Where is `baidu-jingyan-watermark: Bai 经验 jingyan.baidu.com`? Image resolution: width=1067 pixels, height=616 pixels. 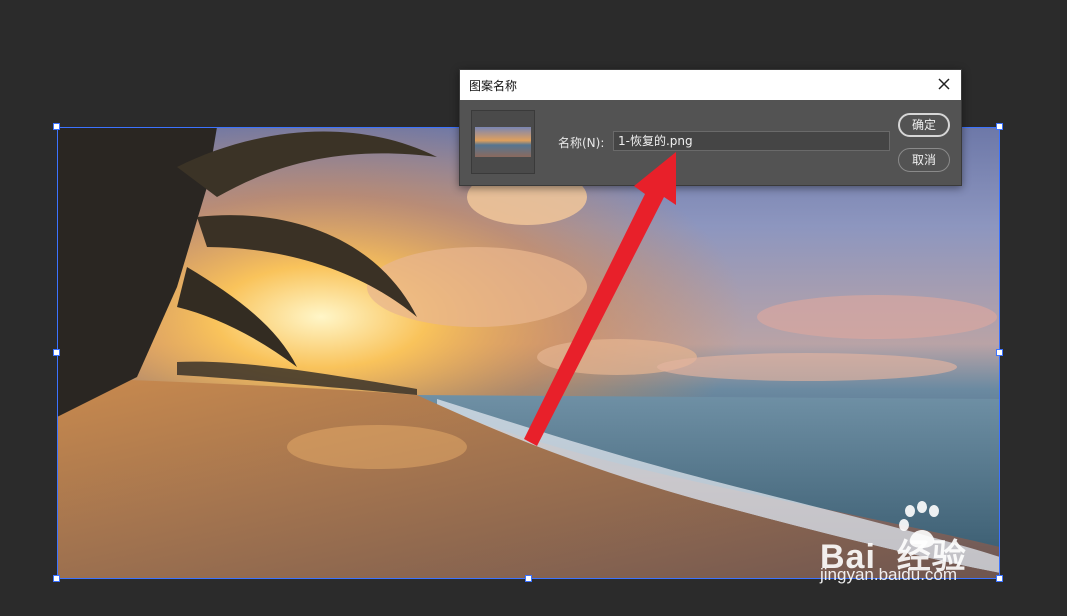 baidu-jingyan-watermark: Bai 经验 jingyan.baidu.com is located at coordinates (918, 544).